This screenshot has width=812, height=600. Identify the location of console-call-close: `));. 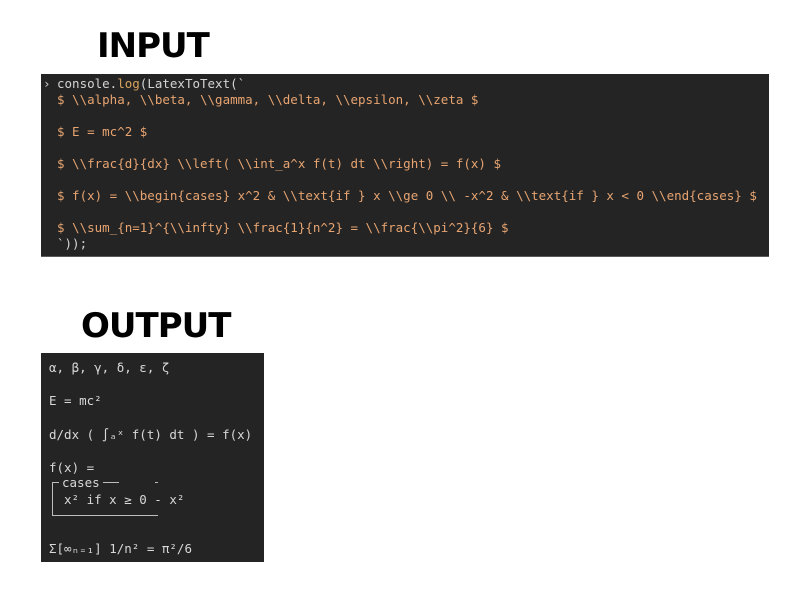
(72, 243).